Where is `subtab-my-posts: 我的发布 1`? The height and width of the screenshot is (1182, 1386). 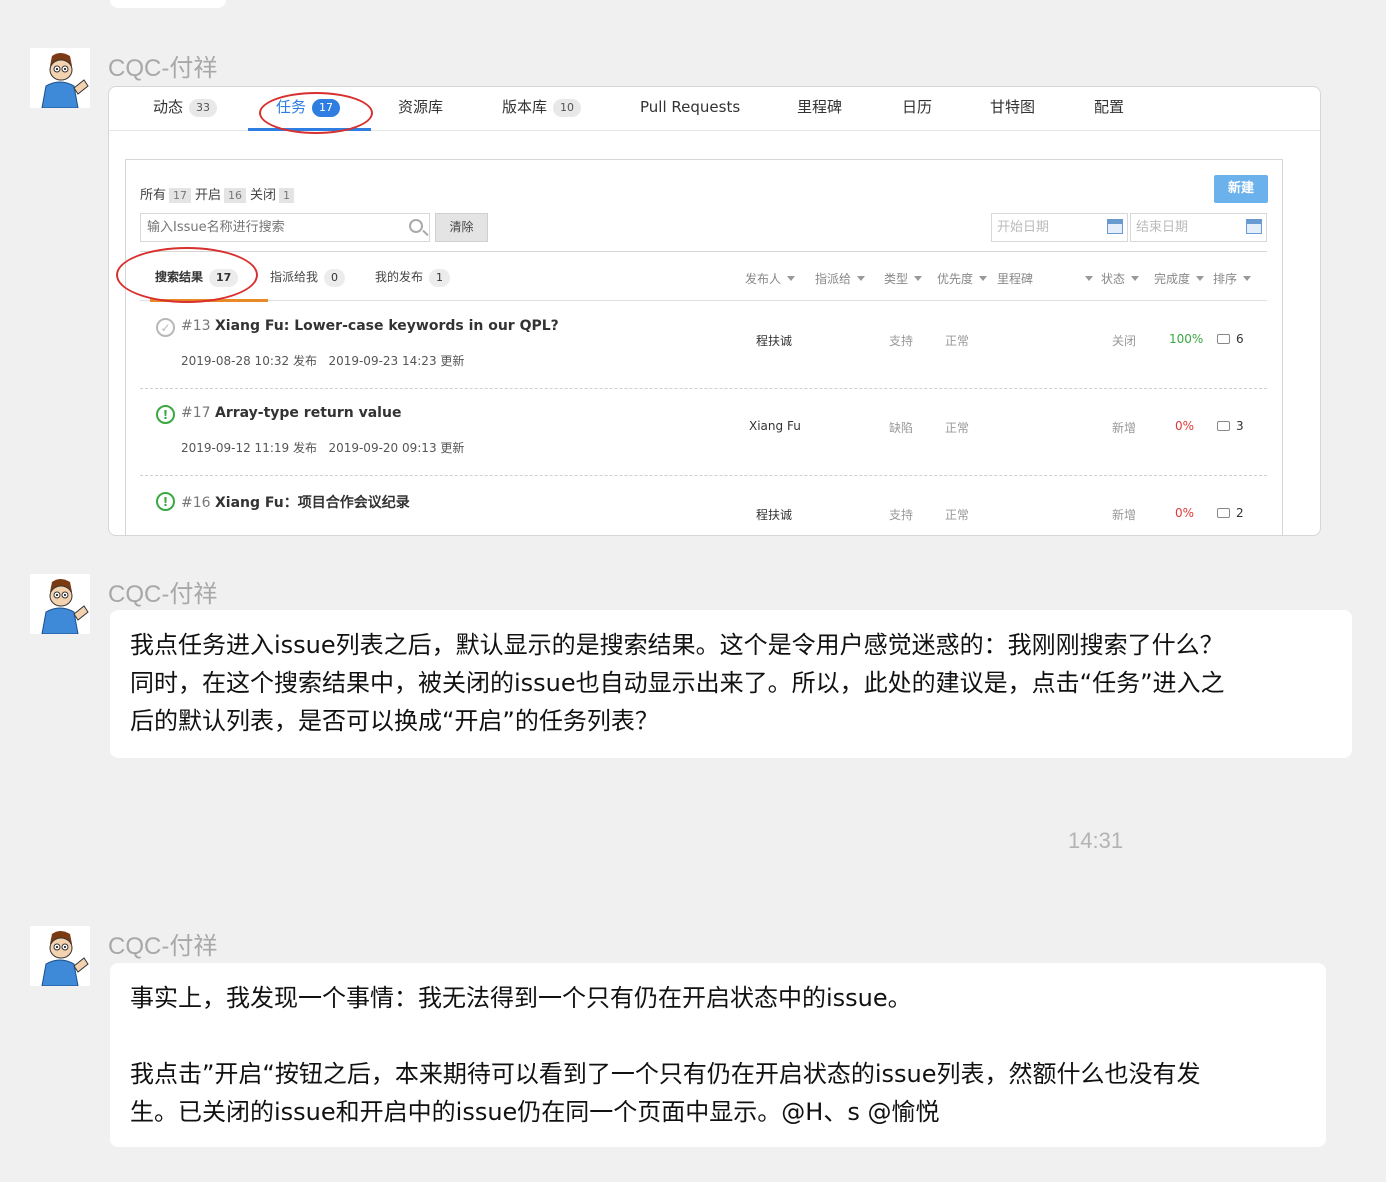 subtab-my-posts: 我的发布 1 is located at coordinates (413, 277).